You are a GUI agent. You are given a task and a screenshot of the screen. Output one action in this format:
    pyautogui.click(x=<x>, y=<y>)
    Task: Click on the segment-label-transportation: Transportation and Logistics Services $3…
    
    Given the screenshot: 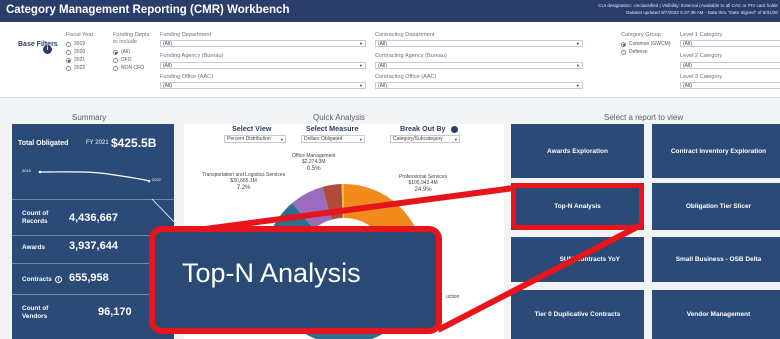 What is the action you would take?
    pyautogui.click(x=244, y=181)
    